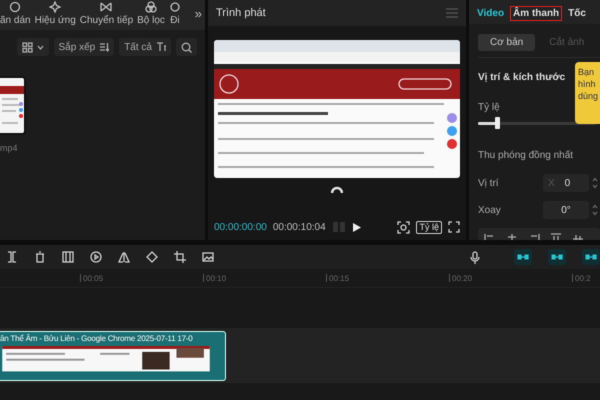 The width and height of the screenshot is (600, 400). Describe the element at coordinates (454, 227) in the screenshot. I see `fullscreen-icon` at that location.